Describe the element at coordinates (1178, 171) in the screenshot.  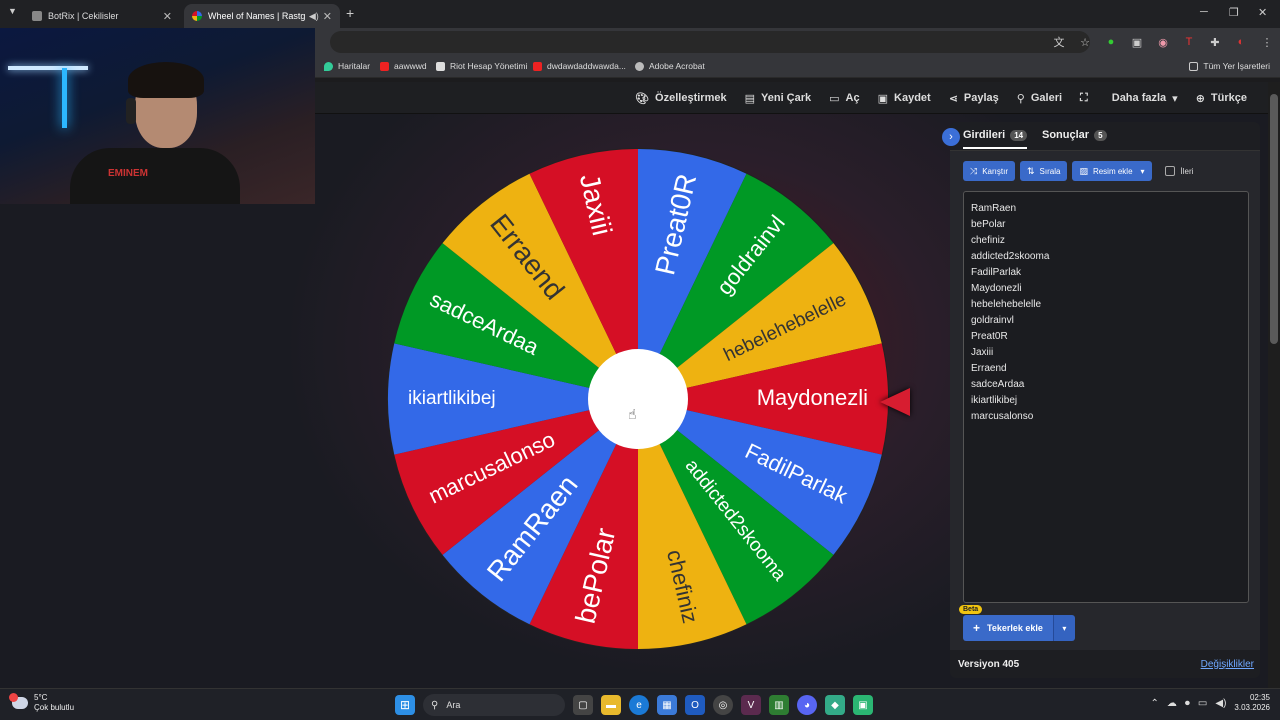
I see `advanced-checkbox: İleri` at that location.